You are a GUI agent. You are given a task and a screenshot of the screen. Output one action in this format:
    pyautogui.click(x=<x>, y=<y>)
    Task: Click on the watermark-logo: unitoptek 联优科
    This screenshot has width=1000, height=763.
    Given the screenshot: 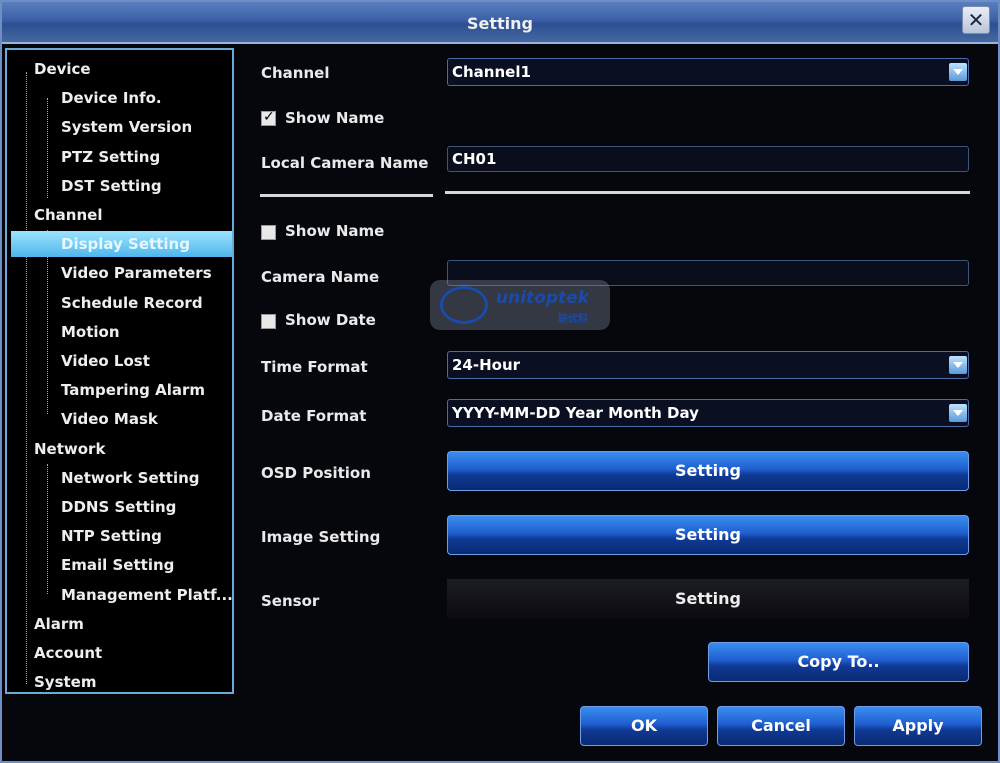 What is the action you would take?
    pyautogui.click(x=520, y=305)
    